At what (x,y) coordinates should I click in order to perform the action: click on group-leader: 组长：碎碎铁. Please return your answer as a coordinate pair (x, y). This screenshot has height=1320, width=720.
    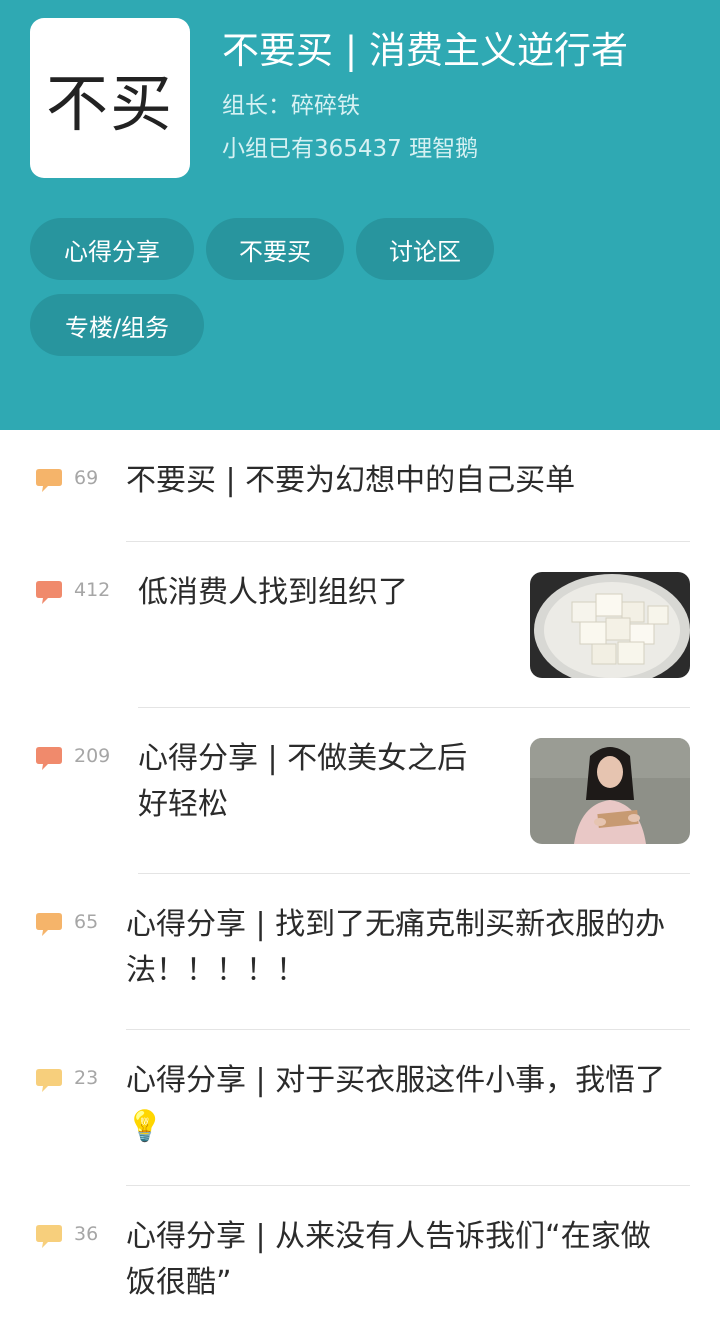
    Looking at the image, I should click on (291, 103).